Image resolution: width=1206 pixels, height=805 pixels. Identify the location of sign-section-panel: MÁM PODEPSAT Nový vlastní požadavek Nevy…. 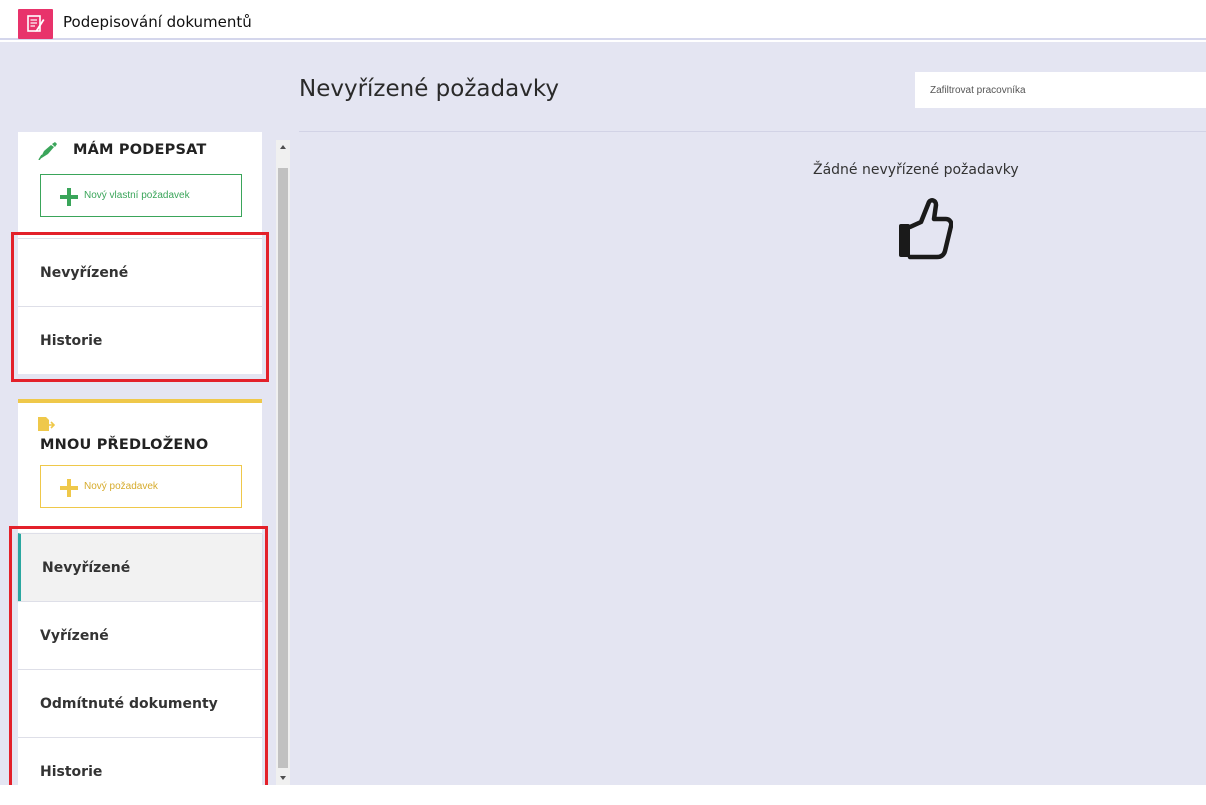
(140, 253).